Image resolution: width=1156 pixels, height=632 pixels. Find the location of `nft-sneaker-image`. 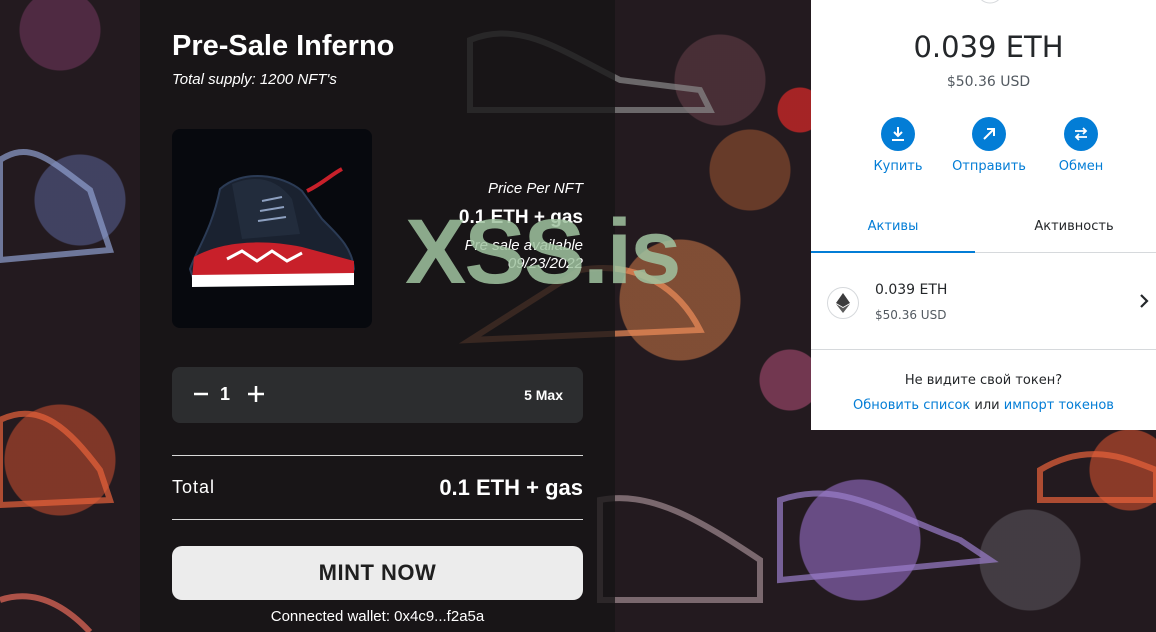

nft-sneaker-image is located at coordinates (272, 228).